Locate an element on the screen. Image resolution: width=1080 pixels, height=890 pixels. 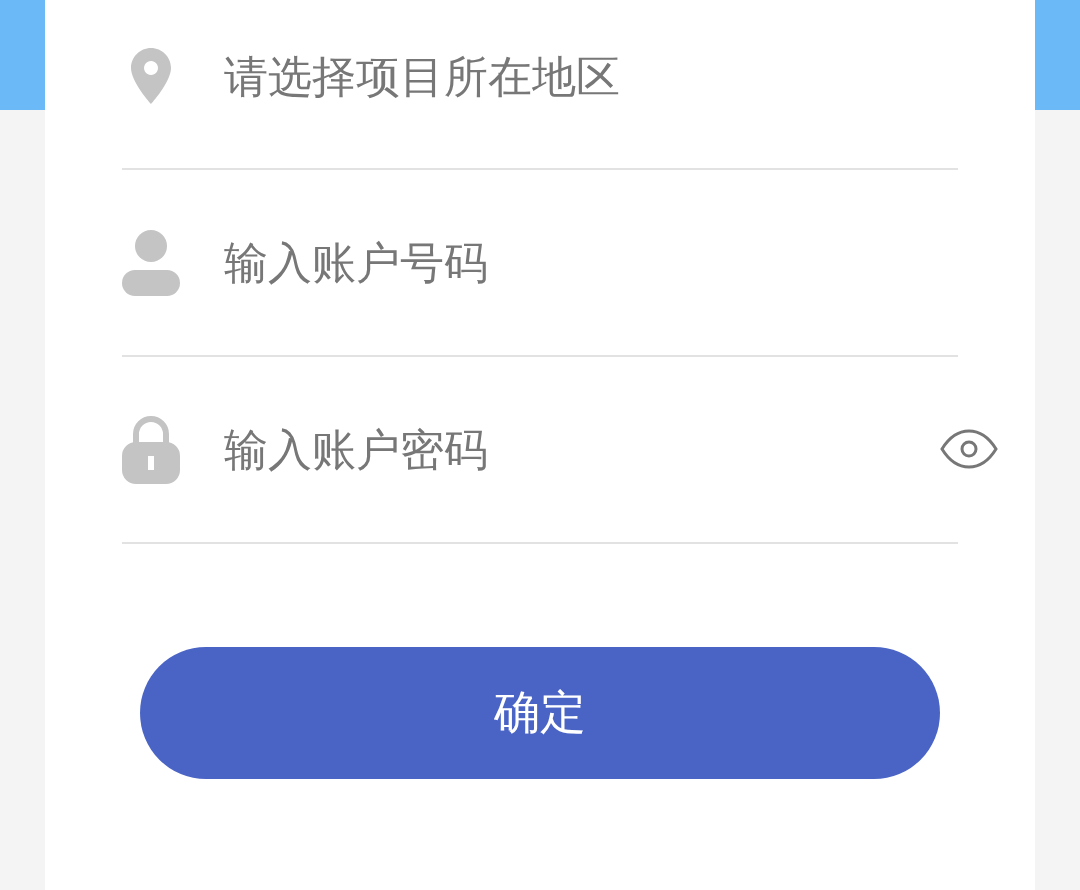
person-icon is located at coordinates (151, 262).